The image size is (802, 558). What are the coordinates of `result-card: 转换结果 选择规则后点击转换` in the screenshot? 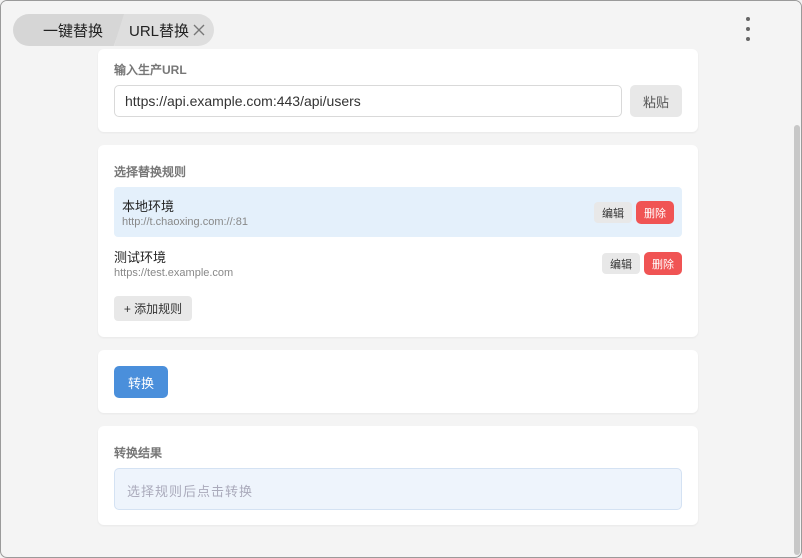 It's located at (398, 475).